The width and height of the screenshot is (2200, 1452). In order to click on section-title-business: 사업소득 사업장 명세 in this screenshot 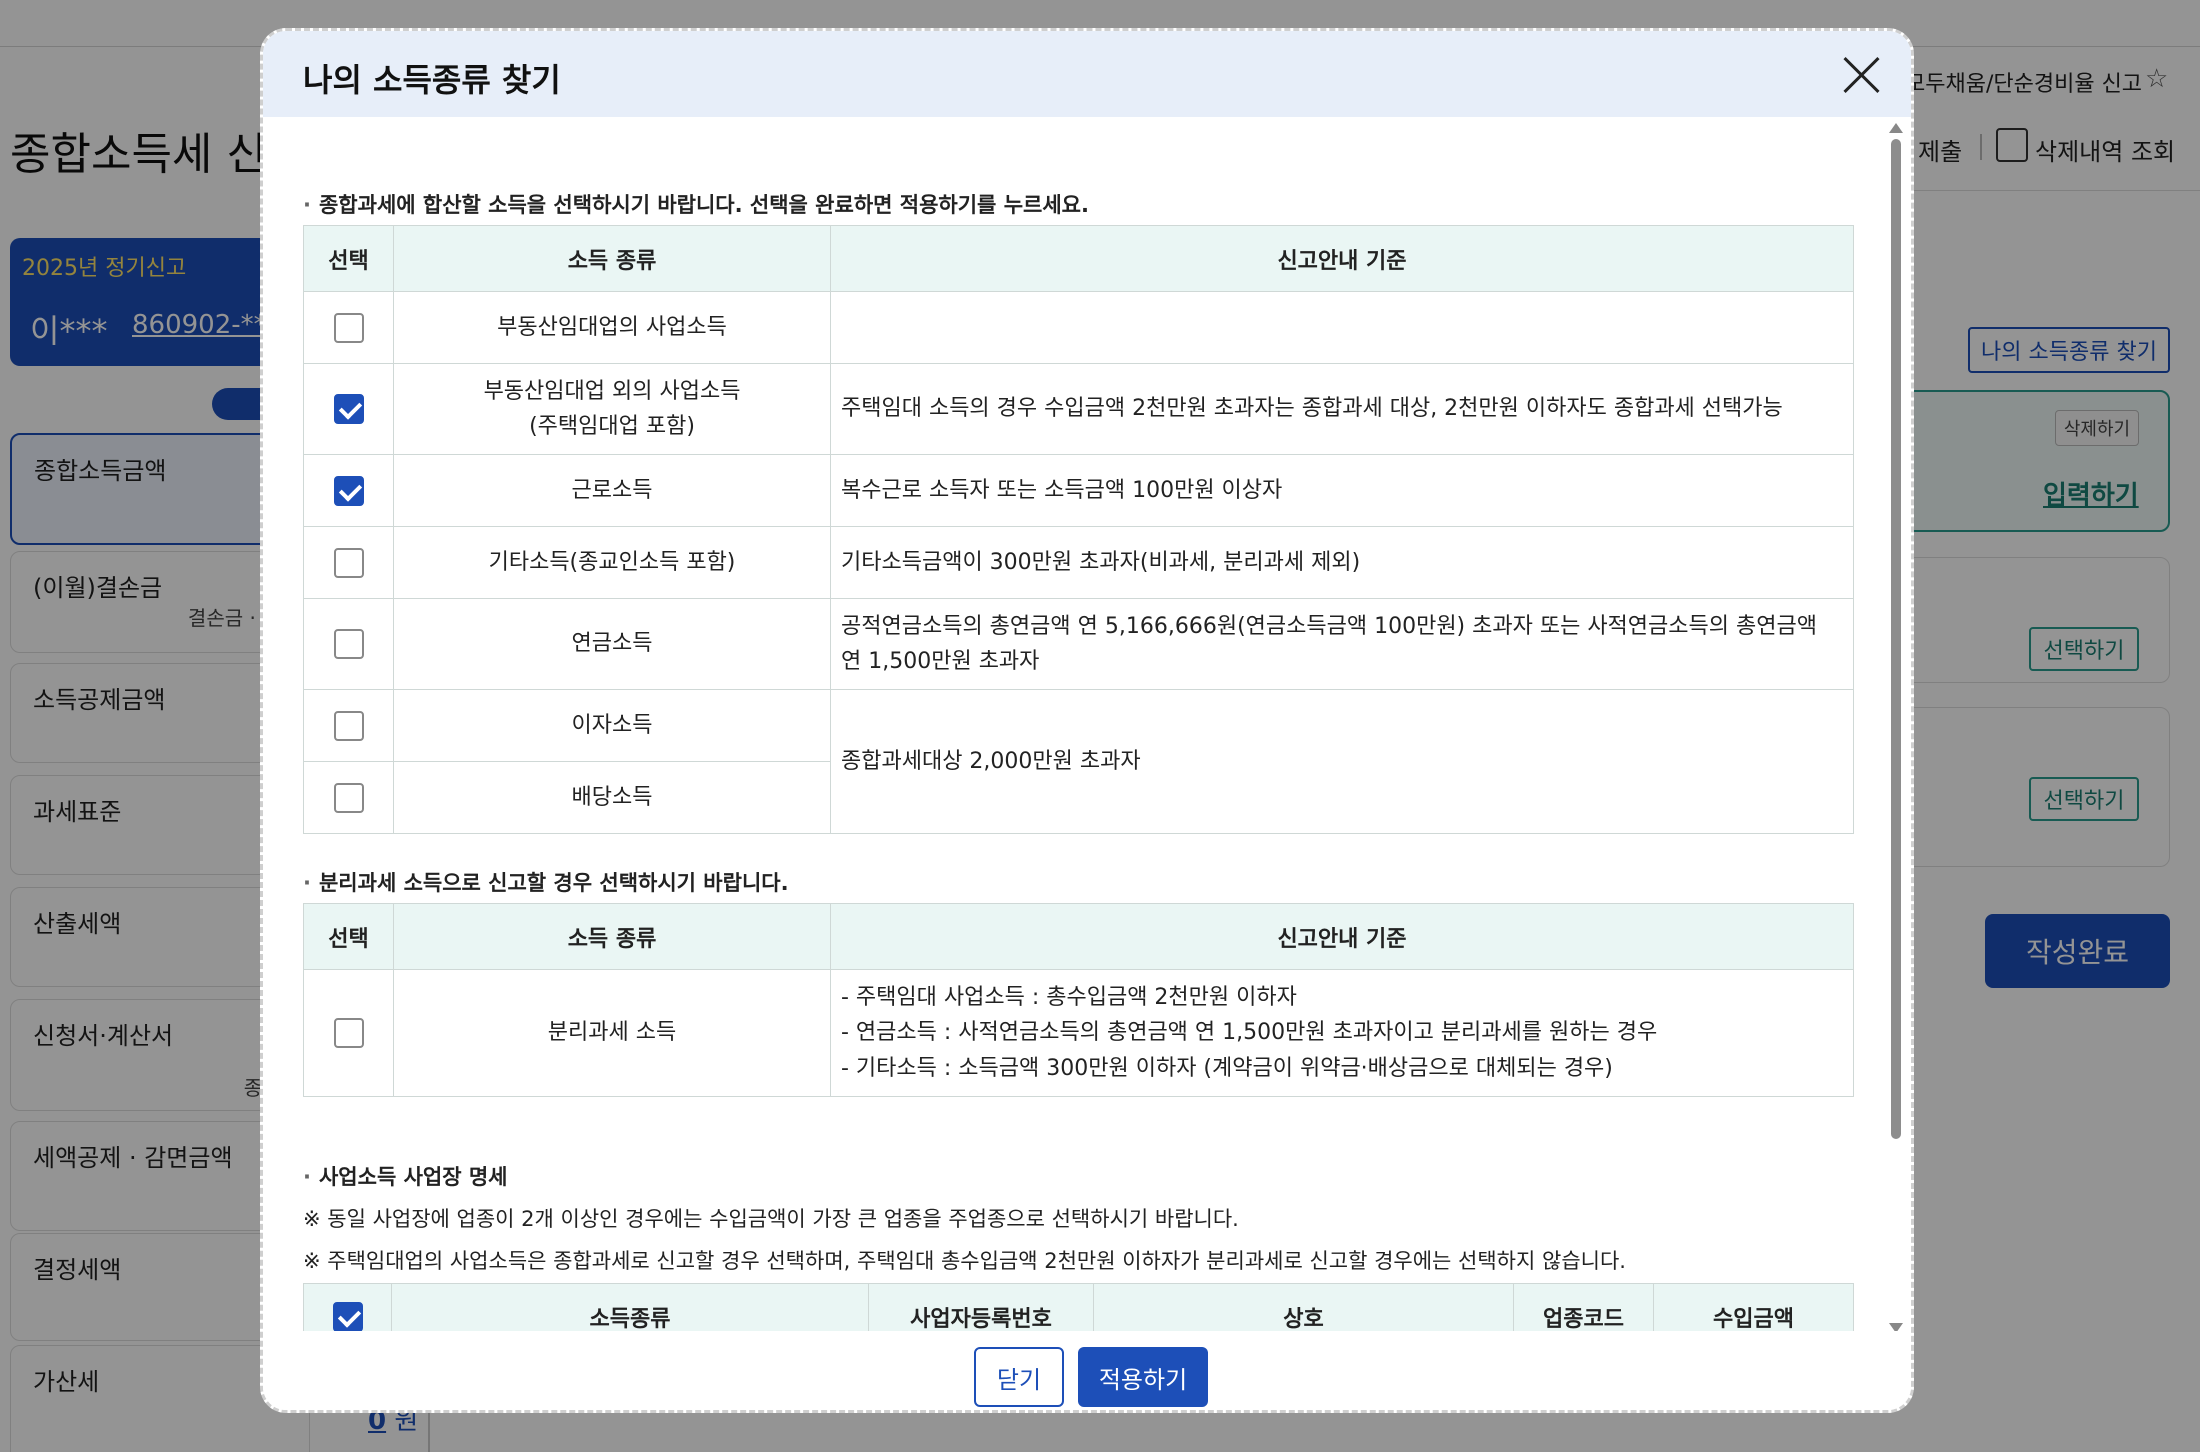, I will do `click(405, 1176)`.